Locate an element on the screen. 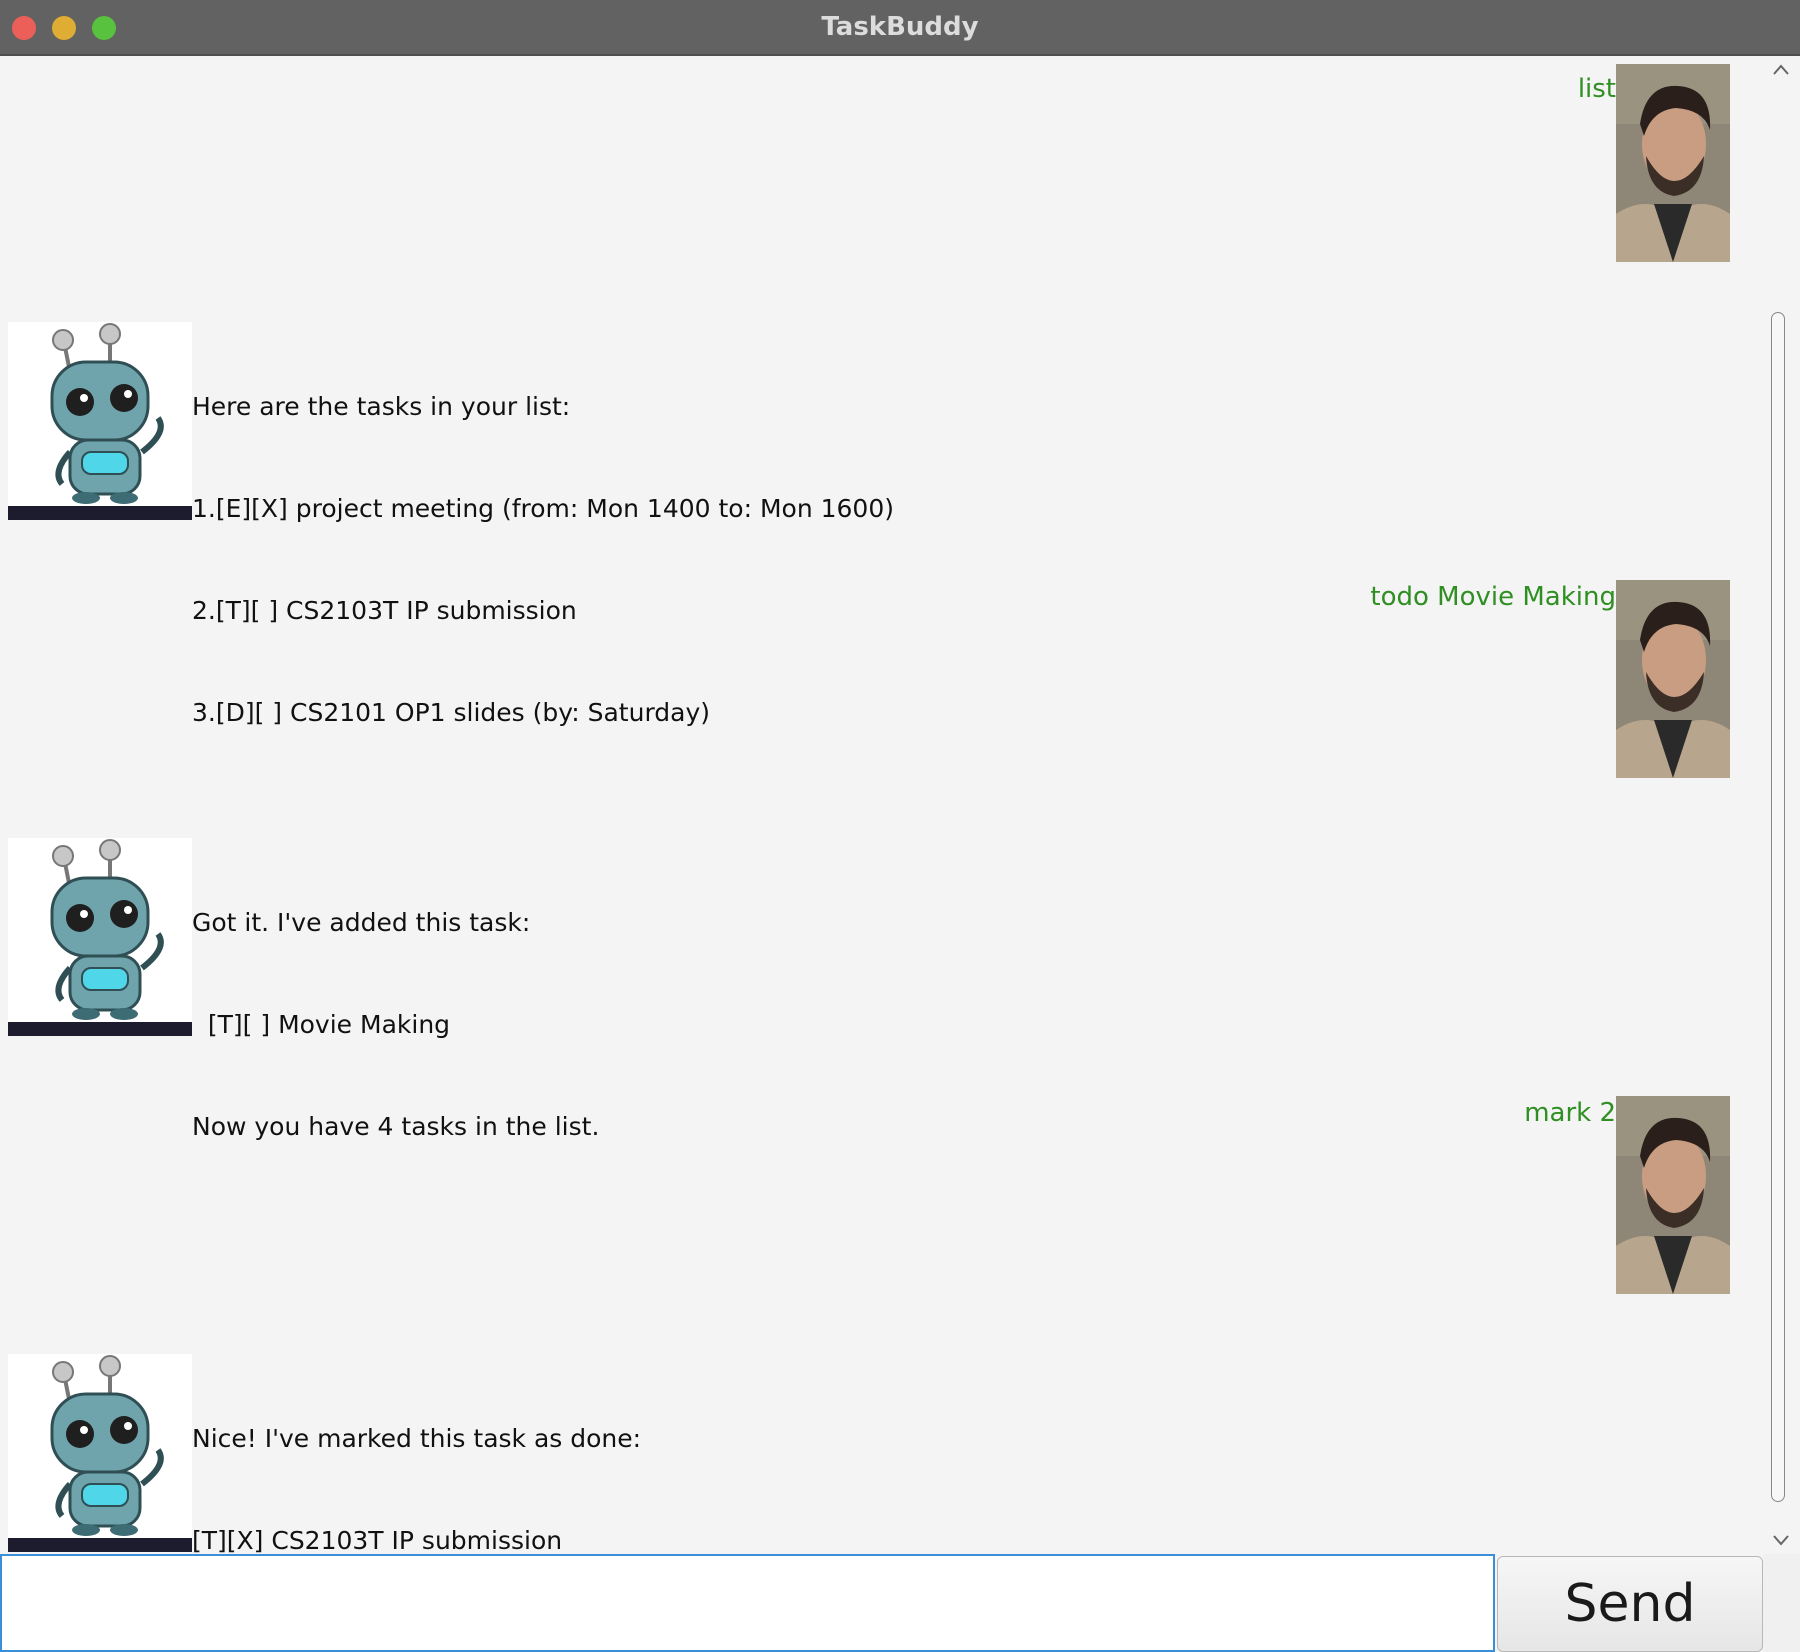  input-bar-edge is located at coordinates (1781, 1603).